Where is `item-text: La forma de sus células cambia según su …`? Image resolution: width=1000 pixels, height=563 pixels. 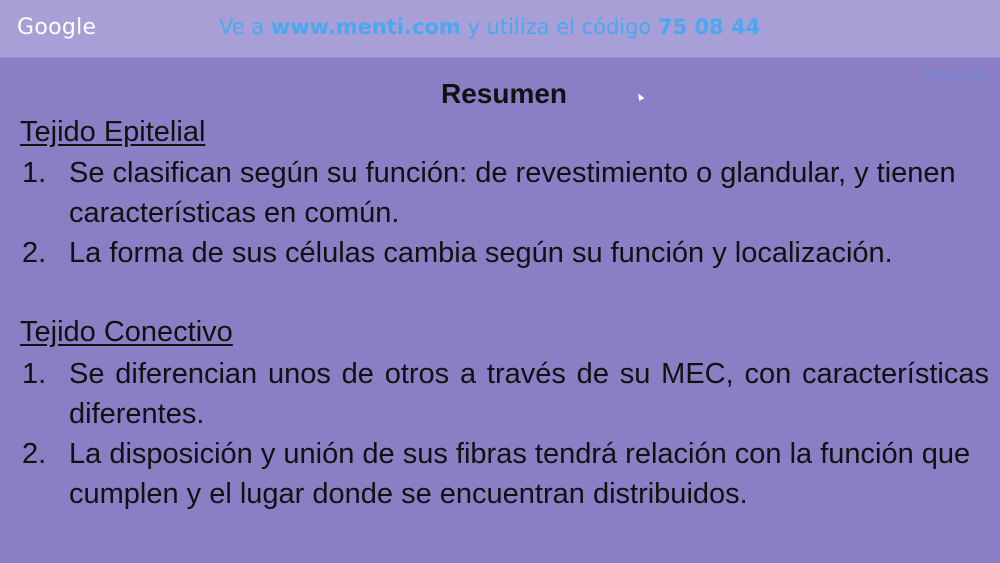
item-text: La forma de sus células cambia según su … is located at coordinates (481, 253).